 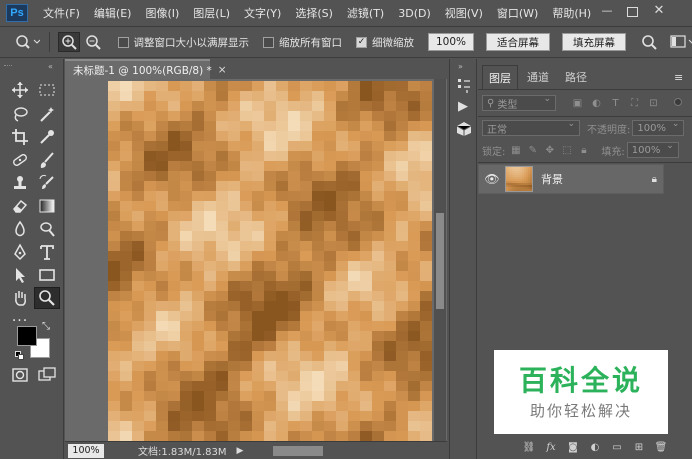 I want to click on eyedropper-tool, so click(x=47, y=137).